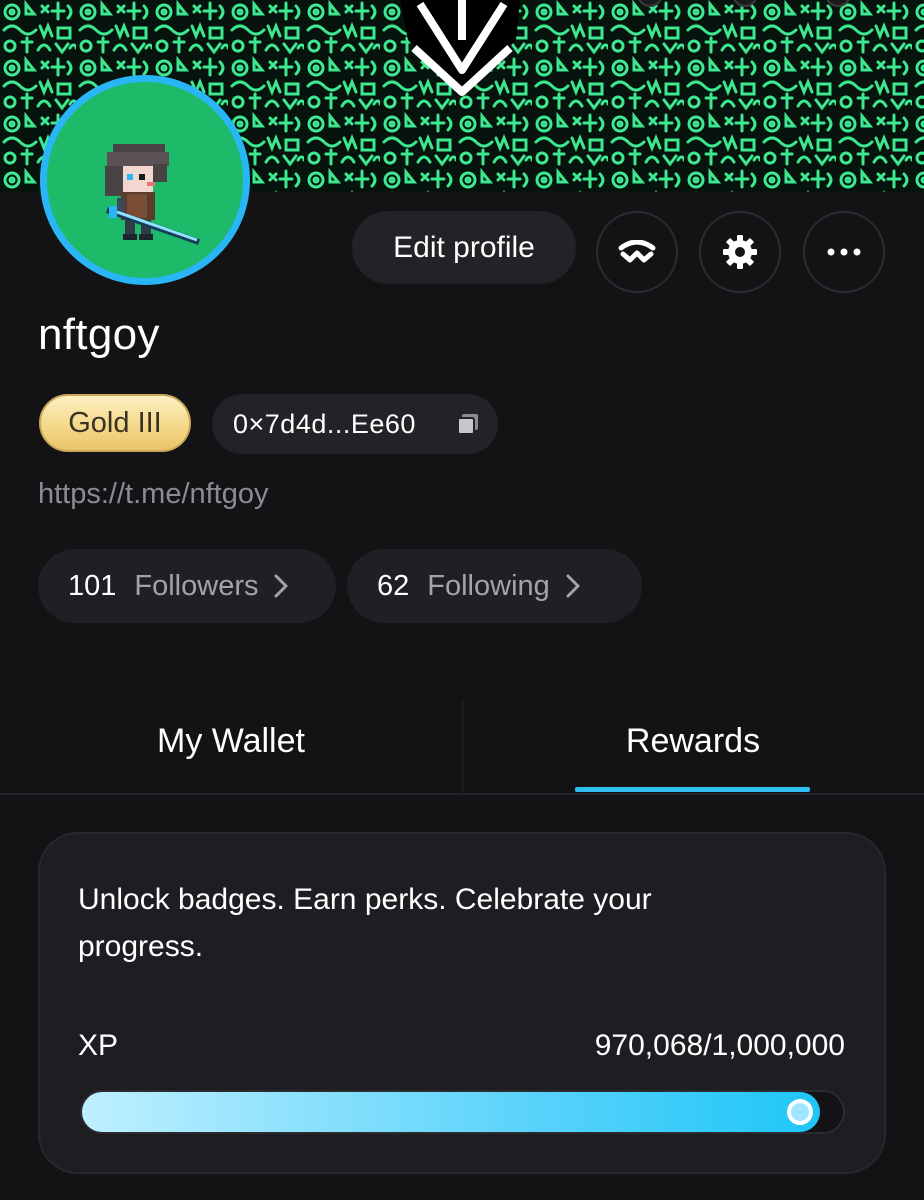  I want to click on copy-icon, so click(468, 426).